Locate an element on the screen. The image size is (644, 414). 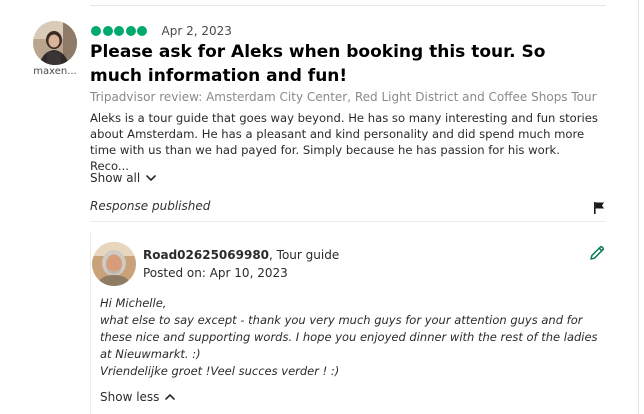
show-less-label: Show less is located at coordinates (130, 397).